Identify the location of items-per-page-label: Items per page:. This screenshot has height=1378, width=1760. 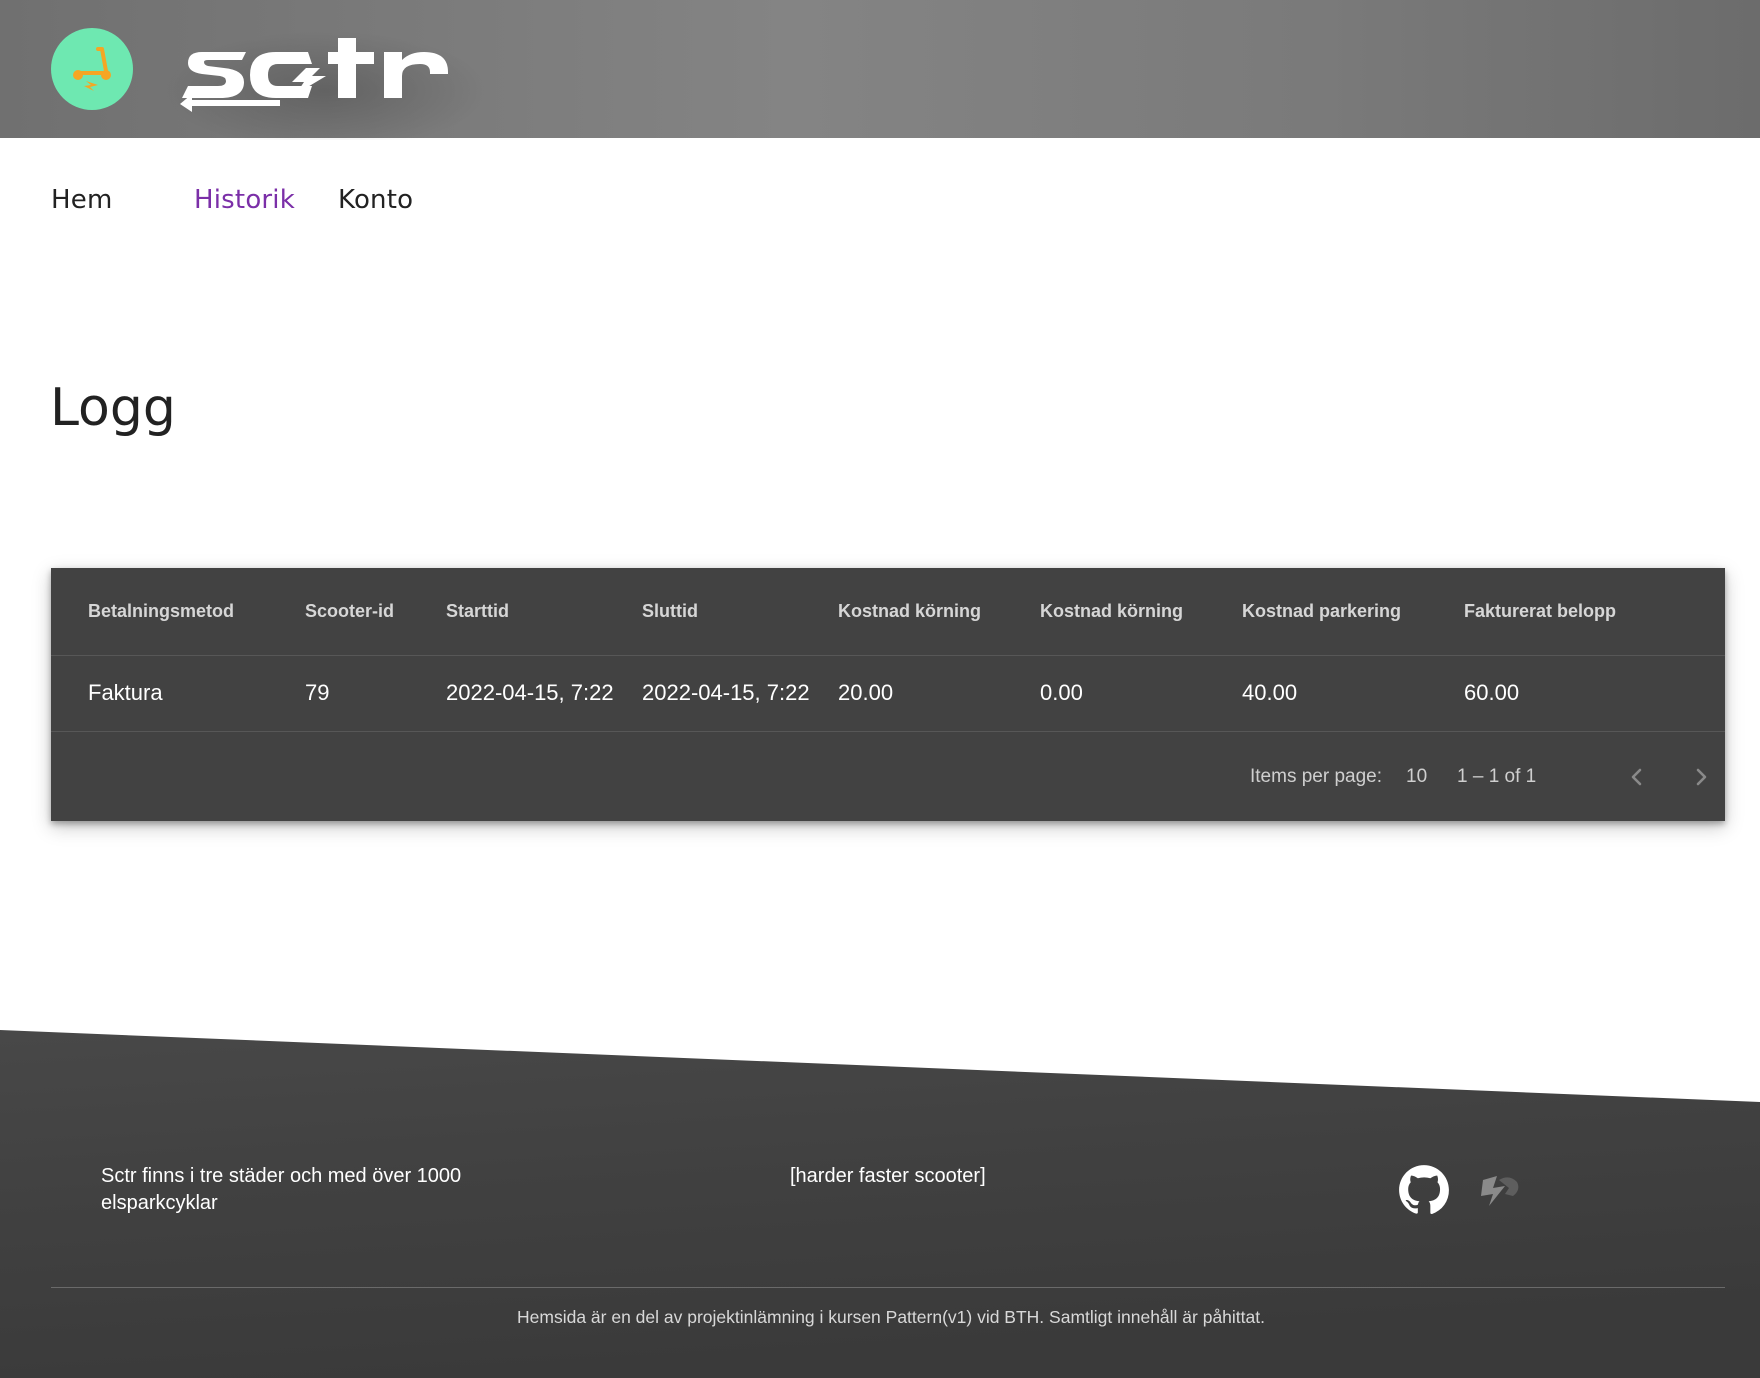
(1316, 776).